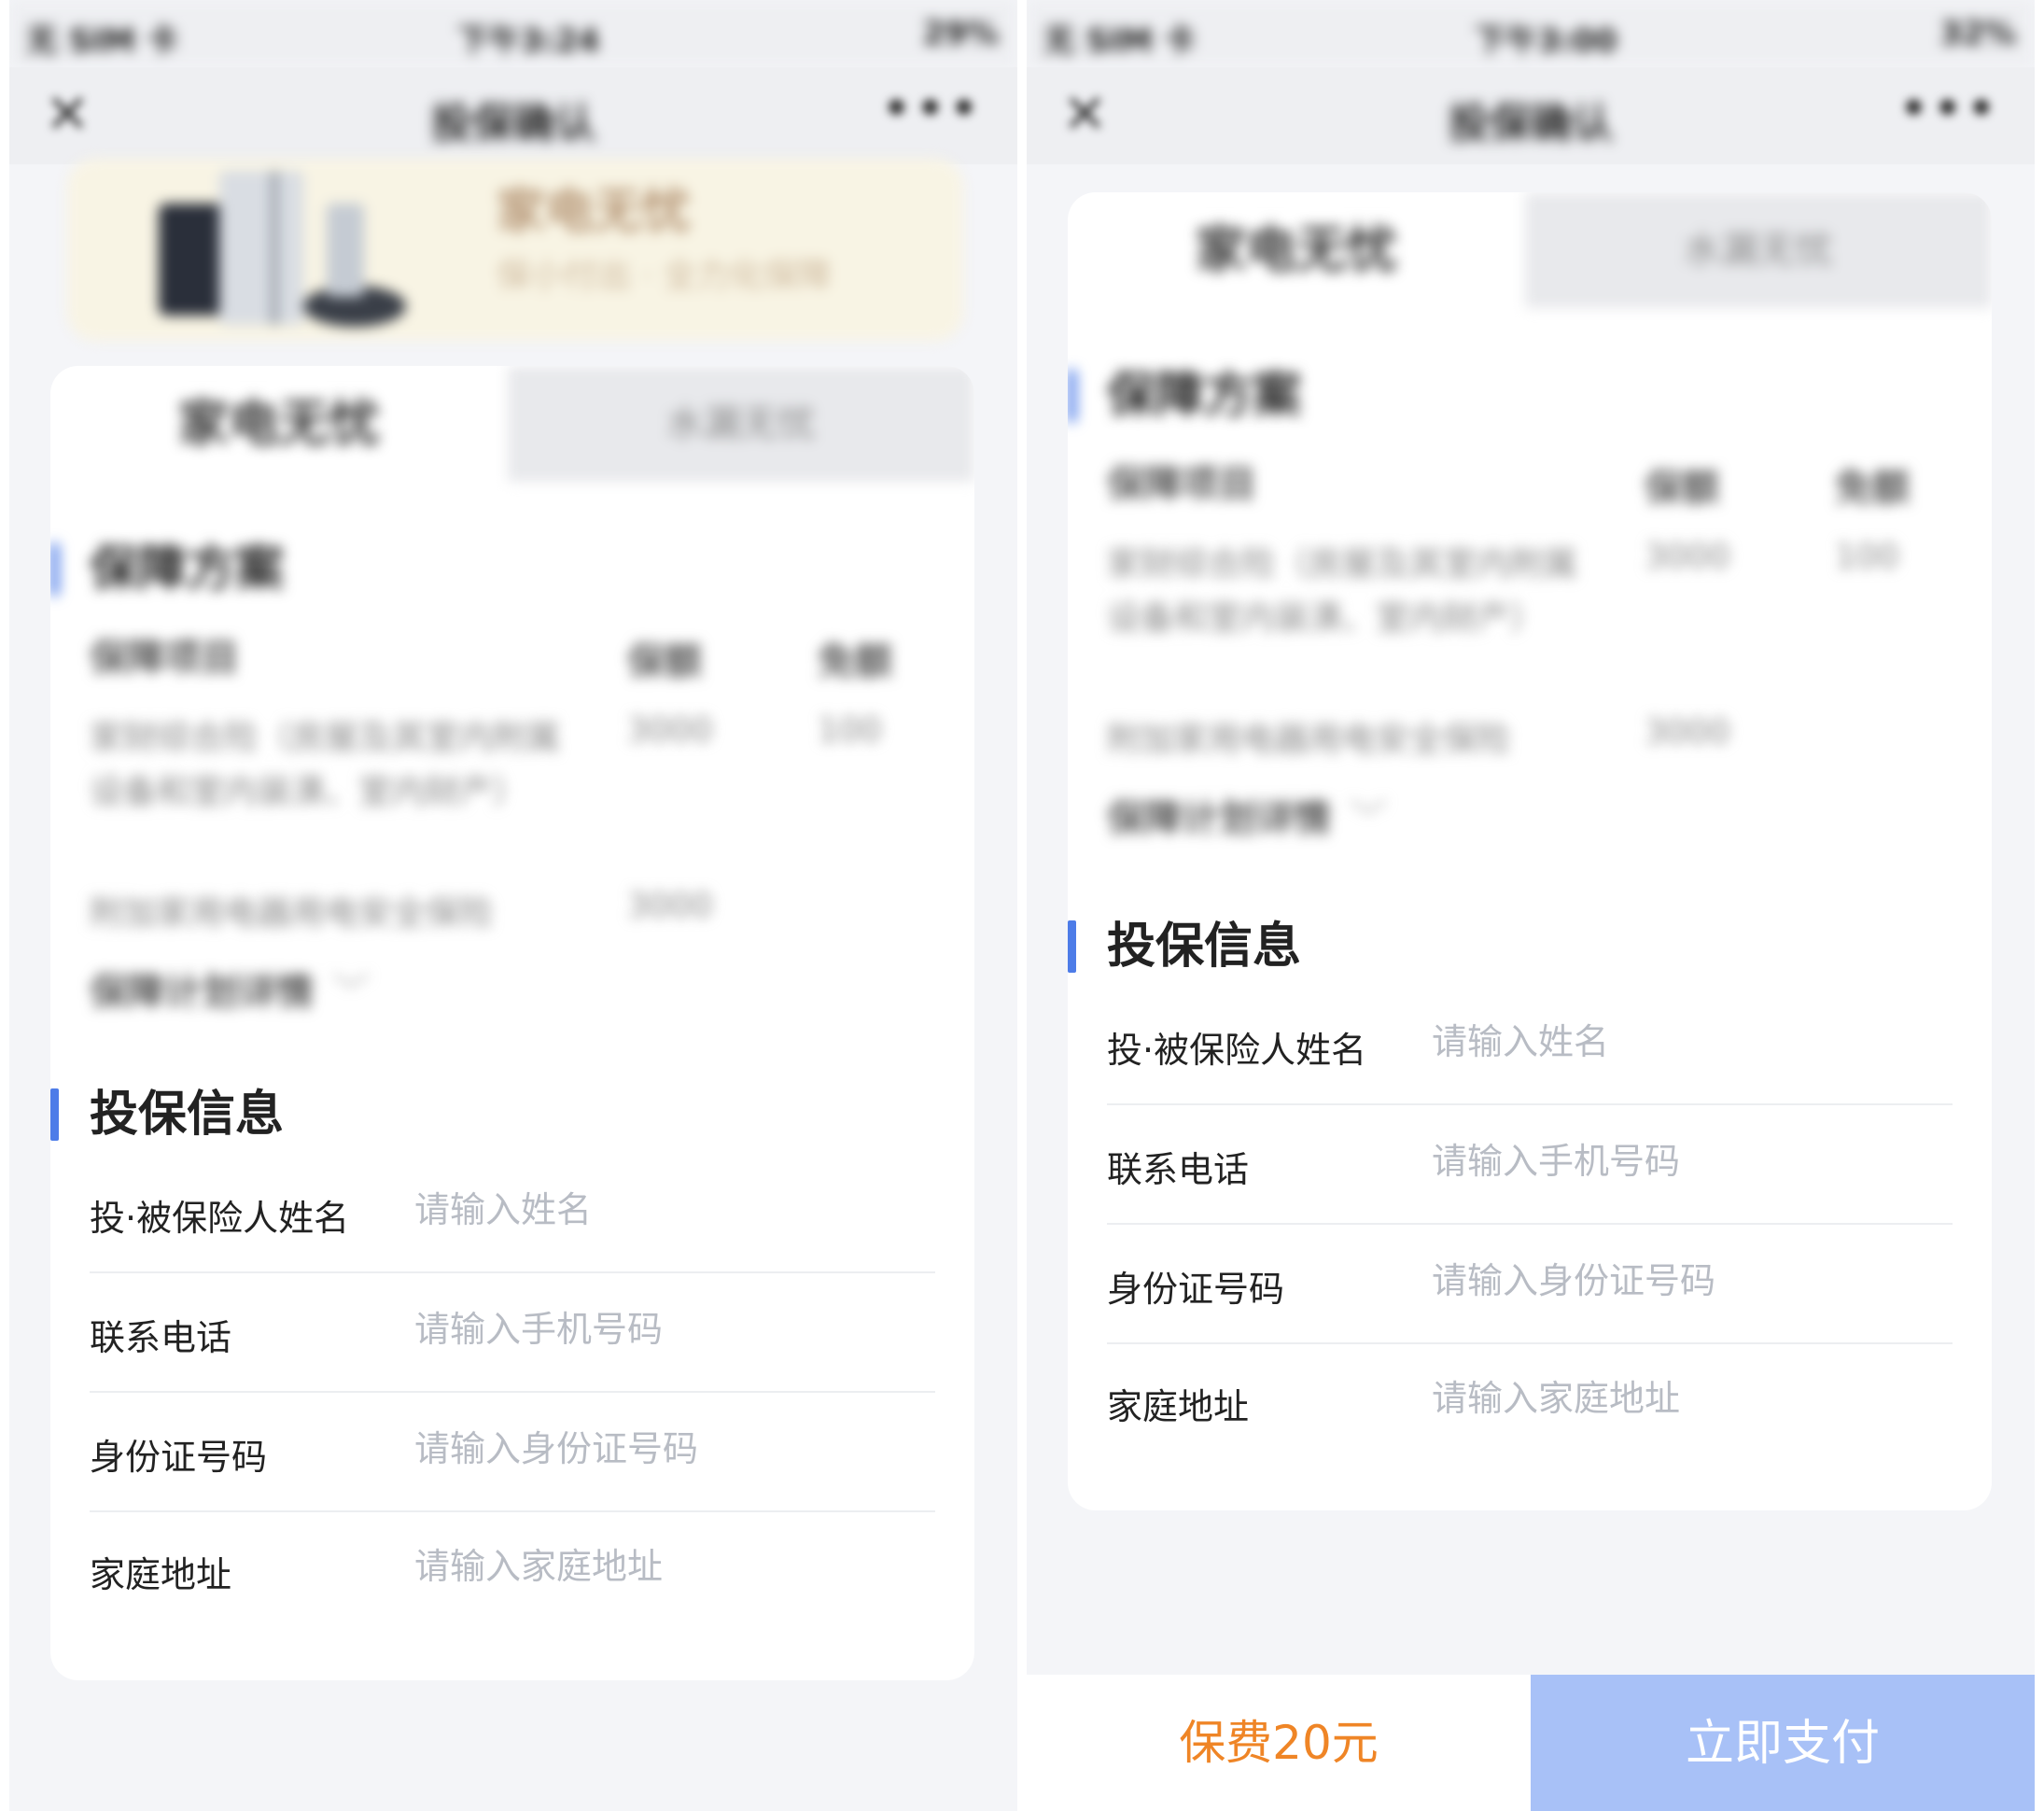 The image size is (2044, 1811). I want to click on product-banner: 家电无忧 保小付出 · 全力化保障, so click(515, 250).